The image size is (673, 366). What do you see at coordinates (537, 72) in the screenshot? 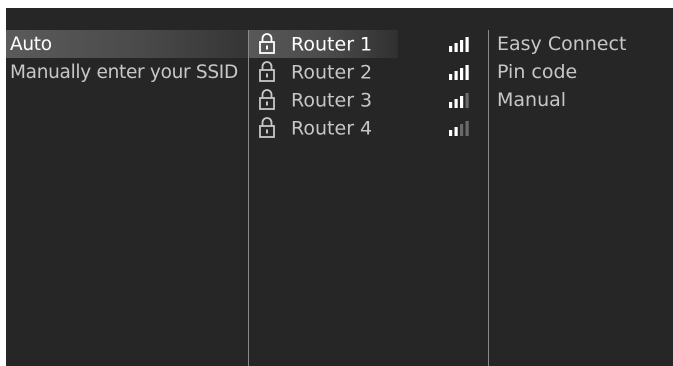
I see `option-label: Pin code` at bounding box center [537, 72].